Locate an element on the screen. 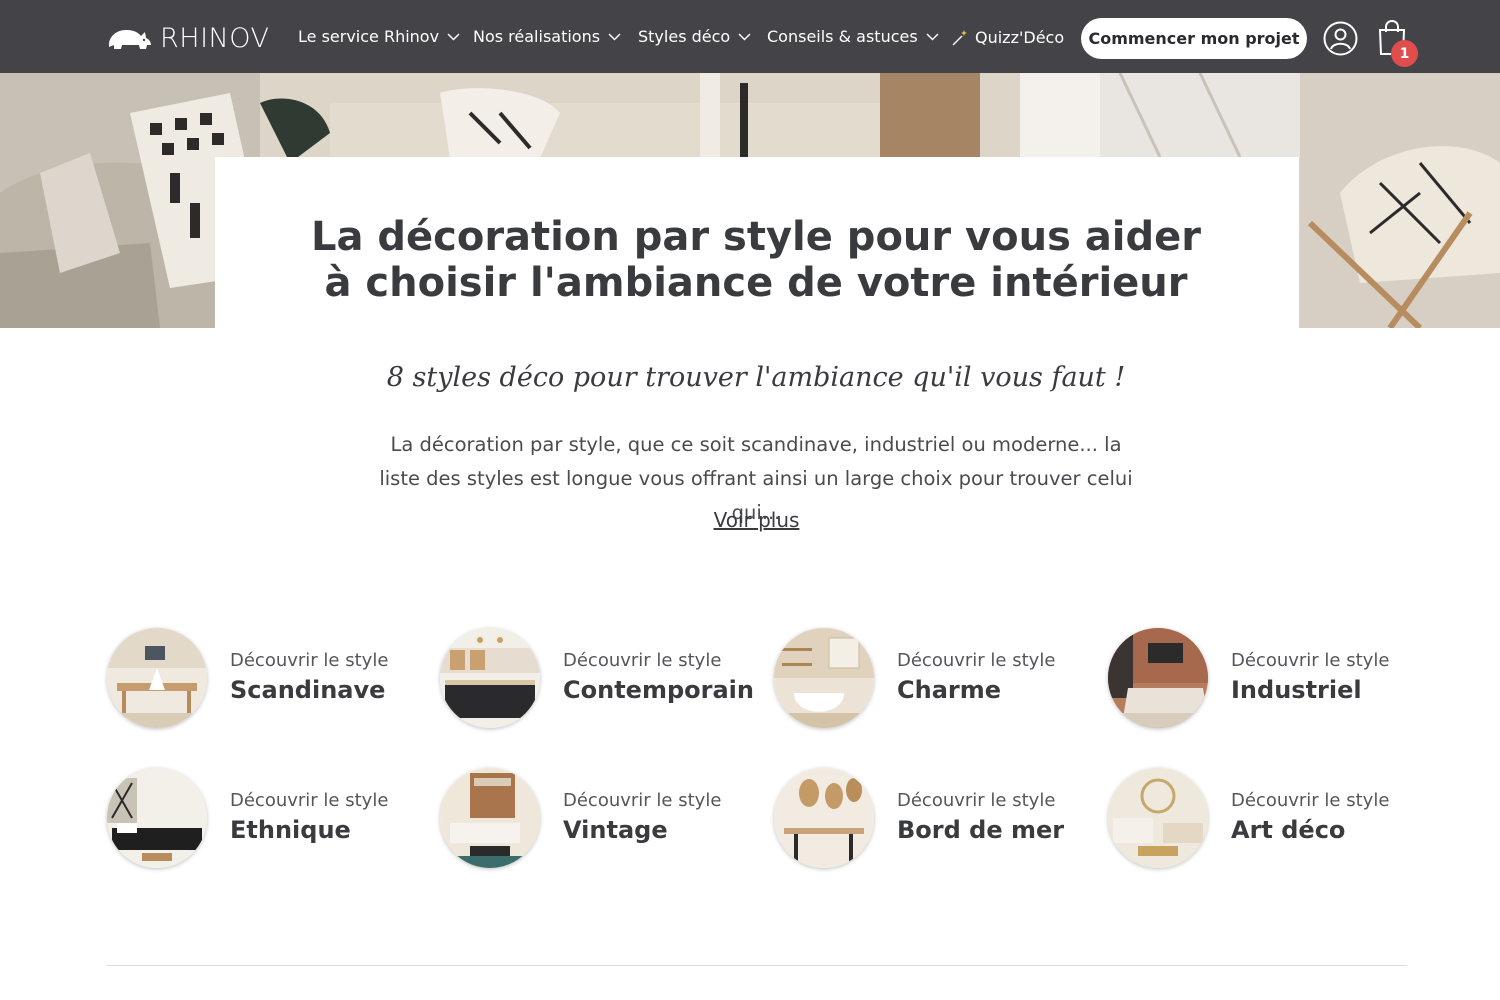 This screenshot has height=1000, width=1500. style-card-art-deco: Découvrir le style Art déco is located at coordinates (1268, 818).